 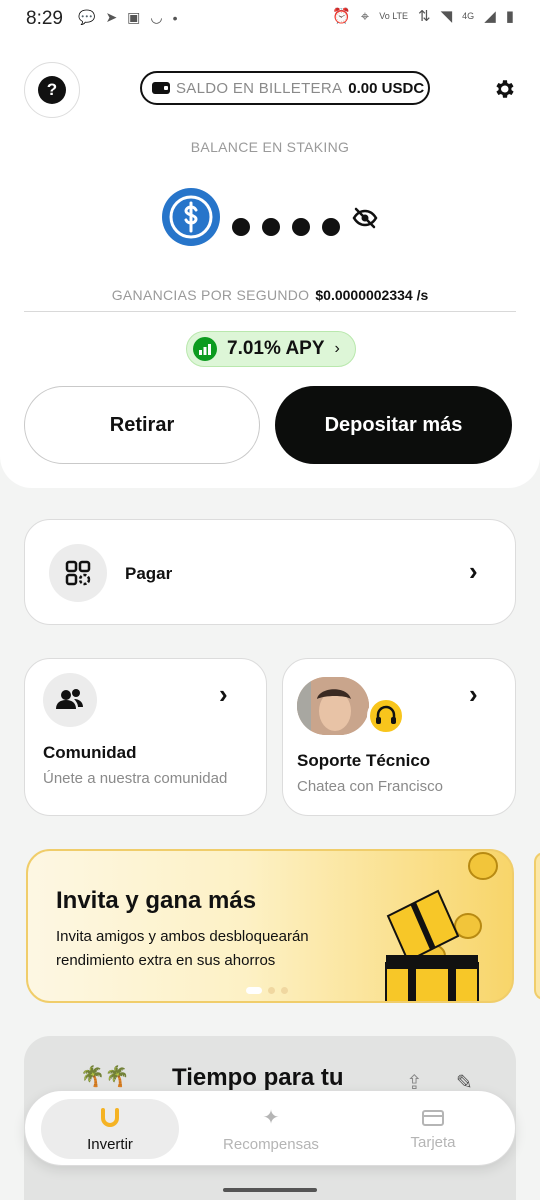 What do you see at coordinates (156, 900) in the screenshot?
I see `banner-title: Invita y gana más` at bounding box center [156, 900].